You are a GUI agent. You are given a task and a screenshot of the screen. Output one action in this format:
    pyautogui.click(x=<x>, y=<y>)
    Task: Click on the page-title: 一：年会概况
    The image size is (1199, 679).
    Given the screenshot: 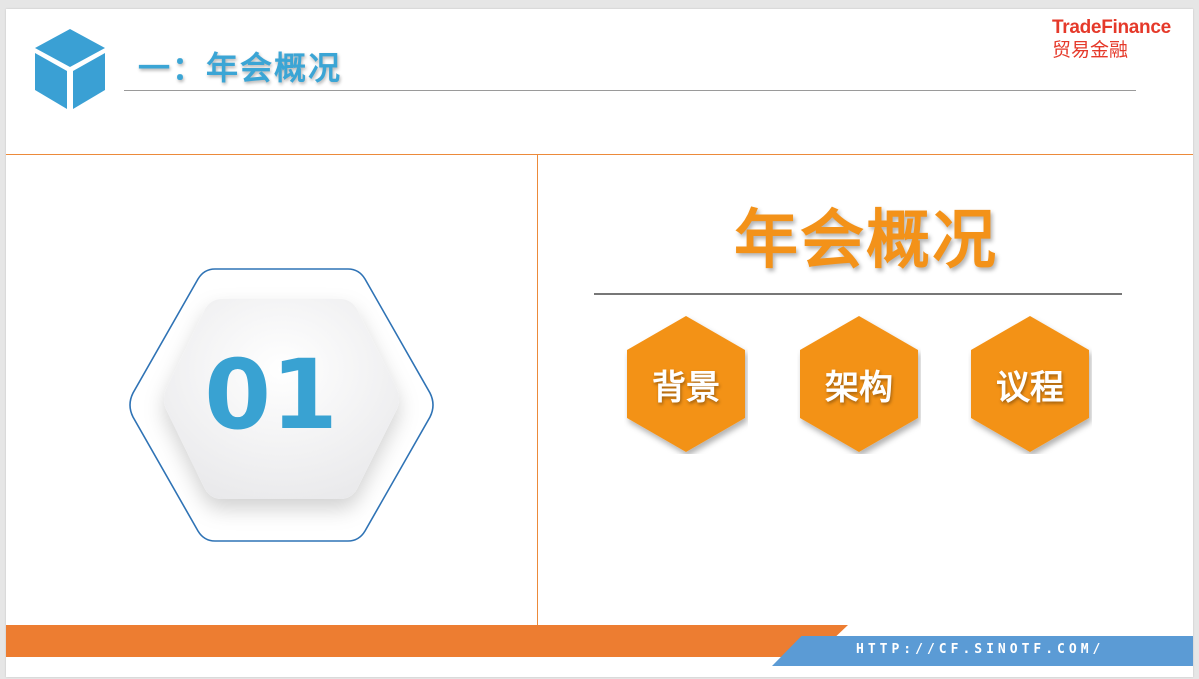 What is the action you would take?
    pyautogui.click(x=240, y=68)
    